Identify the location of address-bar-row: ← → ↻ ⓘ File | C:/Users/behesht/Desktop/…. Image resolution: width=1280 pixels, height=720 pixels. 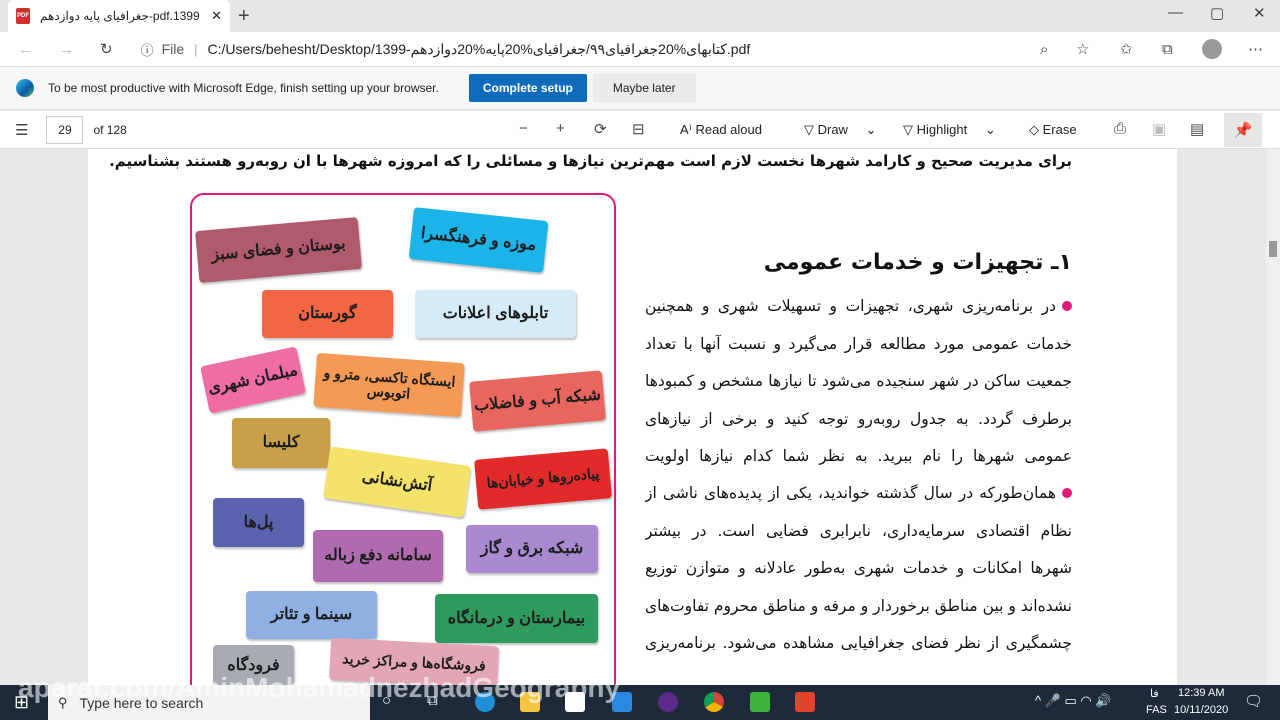
(640, 49).